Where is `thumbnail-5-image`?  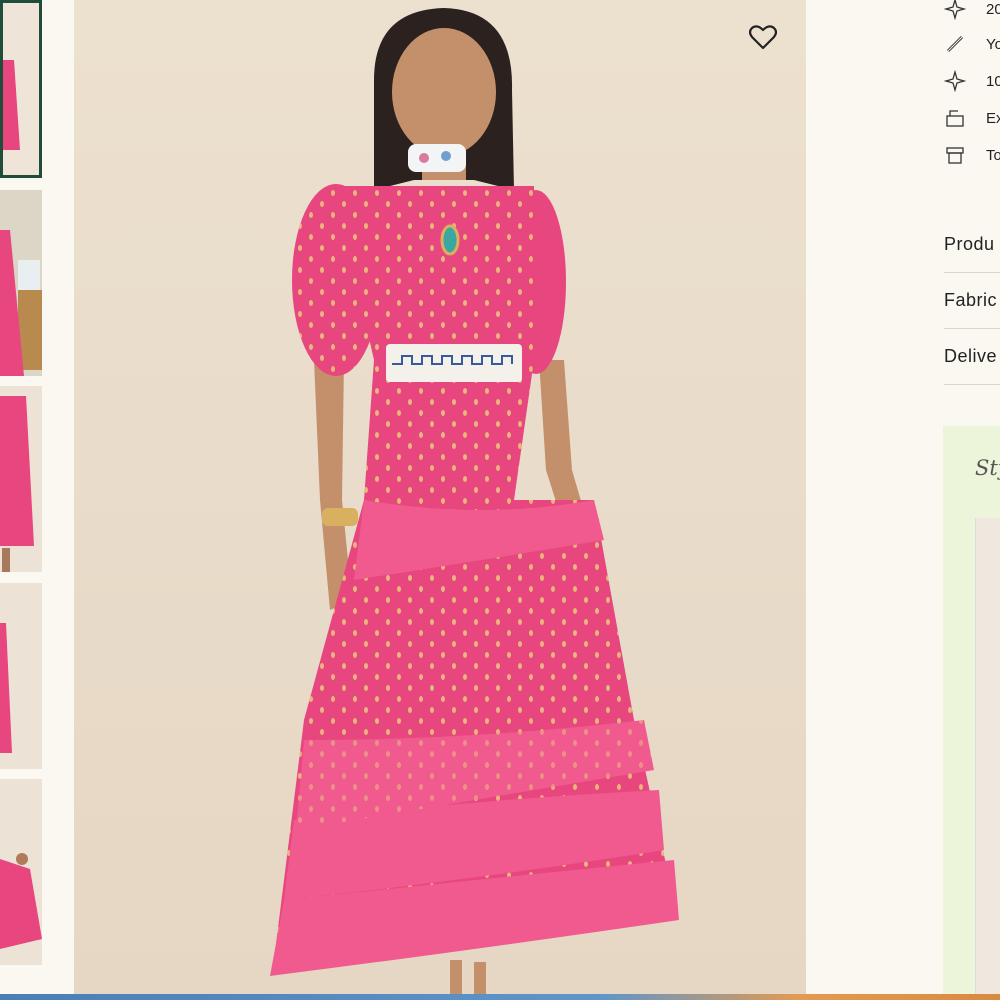 thumbnail-5-image is located at coordinates (21, 872).